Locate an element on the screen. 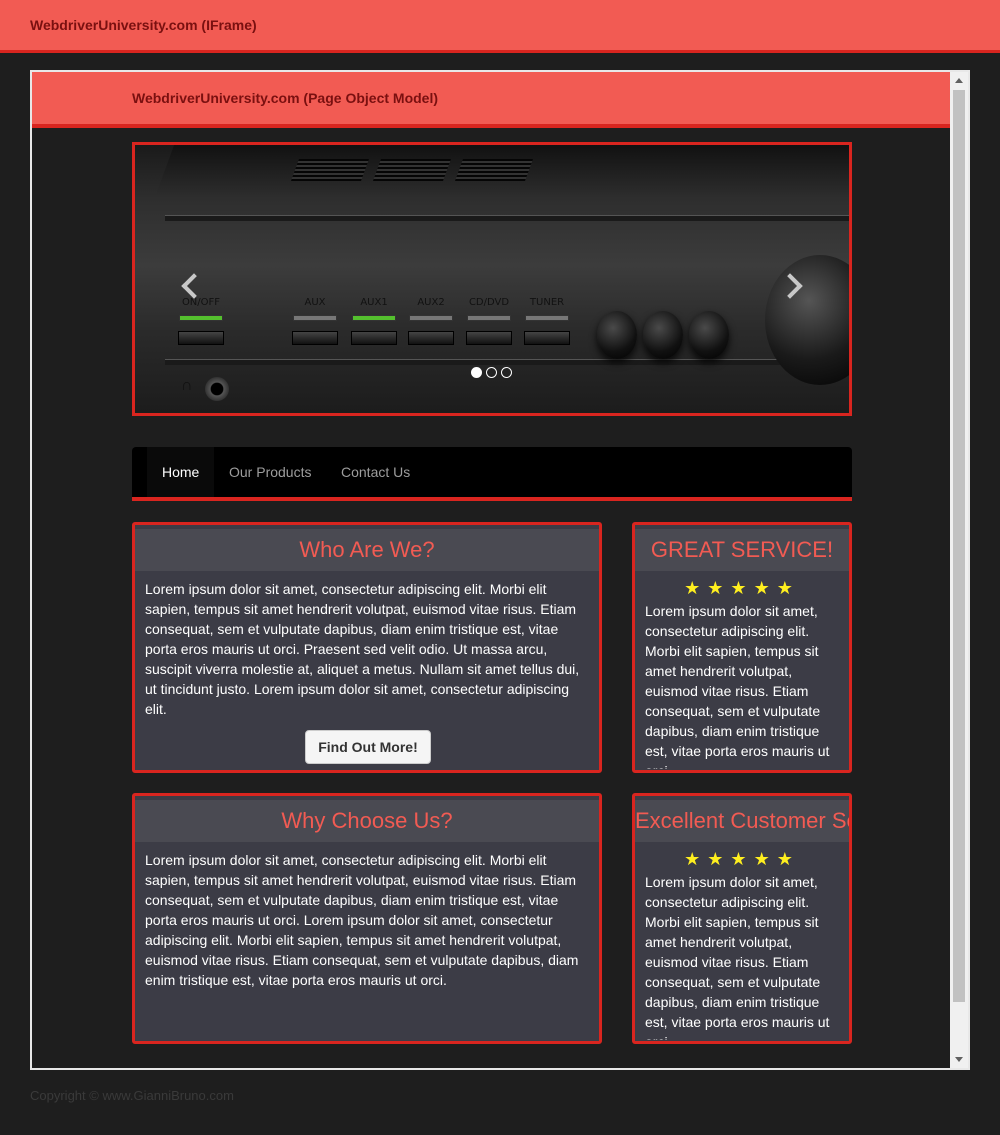 The height and width of the screenshot is (1135, 1000). amp-label: AUX2 is located at coordinates (431, 302).